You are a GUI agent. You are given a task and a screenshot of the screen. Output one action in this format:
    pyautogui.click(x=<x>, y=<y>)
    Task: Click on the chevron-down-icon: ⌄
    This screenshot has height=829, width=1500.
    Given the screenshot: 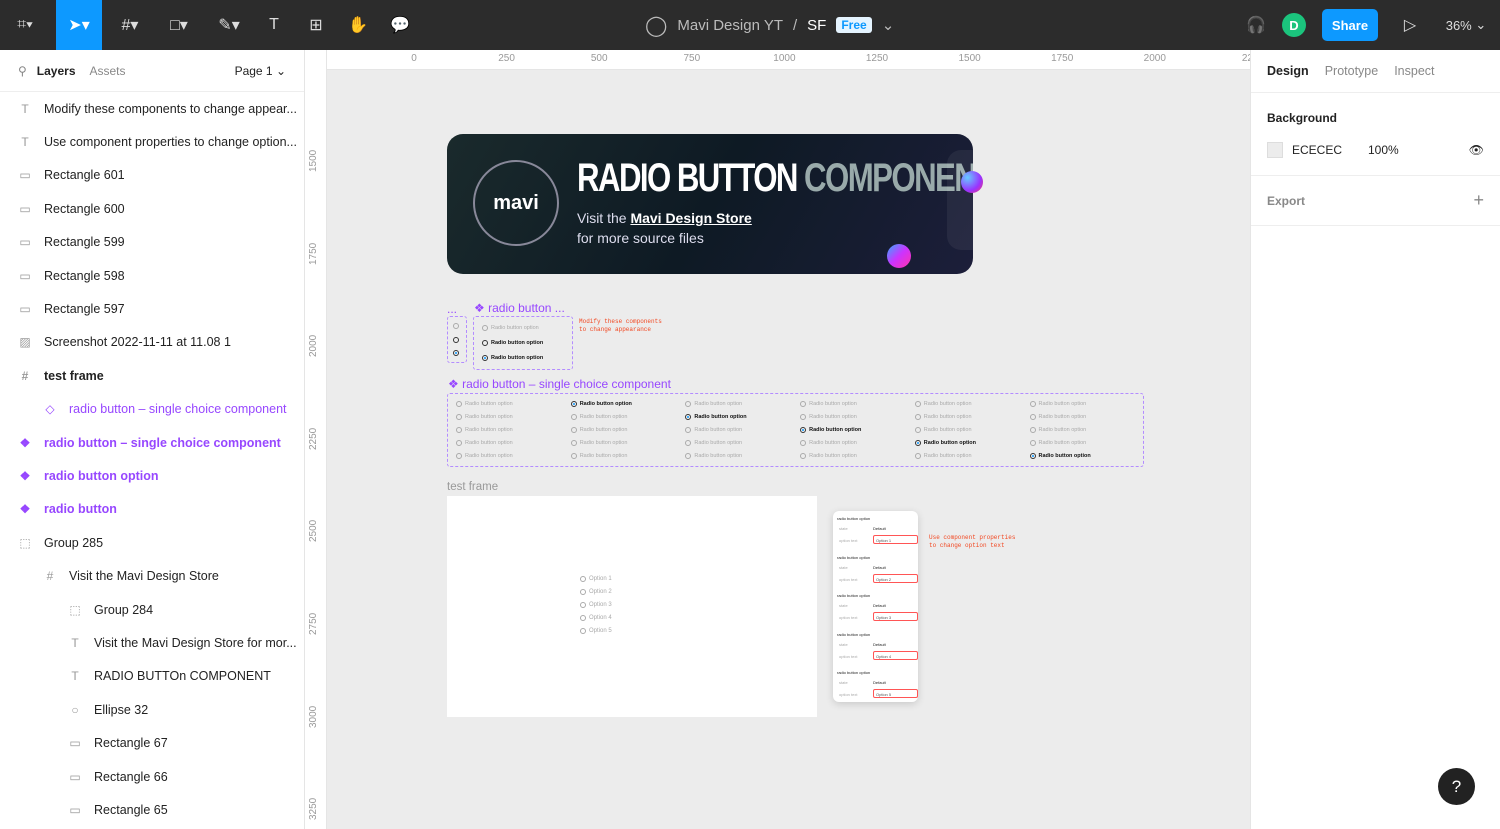 What is the action you would take?
    pyautogui.click(x=888, y=25)
    